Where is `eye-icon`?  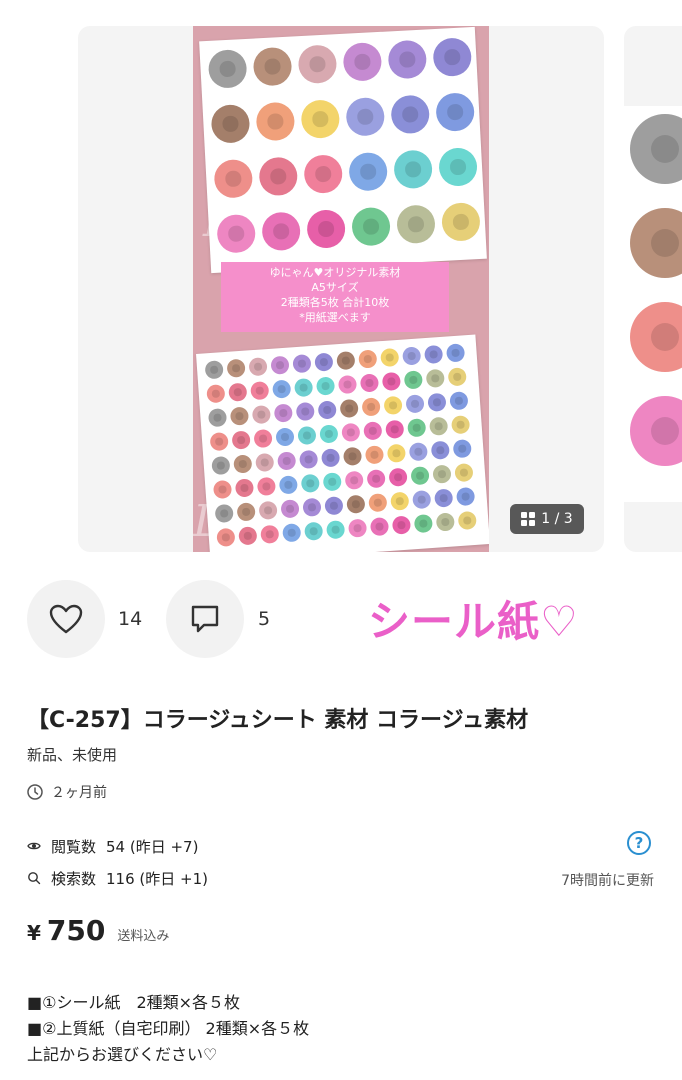
eye-icon is located at coordinates (34, 846).